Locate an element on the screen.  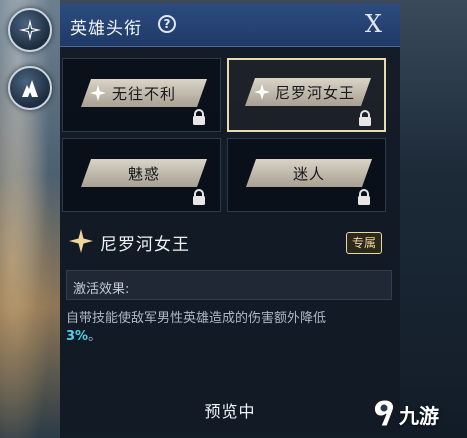
watermark-text: 九游 is located at coordinates (419, 416).